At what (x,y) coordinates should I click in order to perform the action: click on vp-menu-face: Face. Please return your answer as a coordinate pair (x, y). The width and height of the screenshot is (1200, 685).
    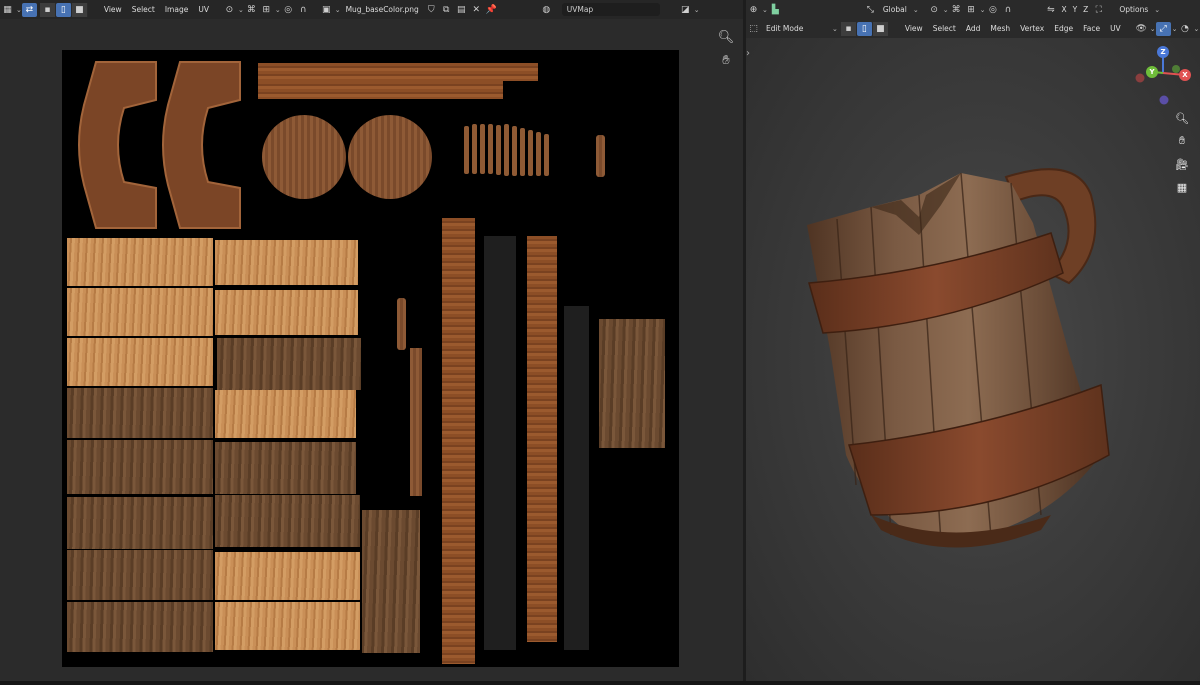
    Looking at the image, I should click on (1091, 28).